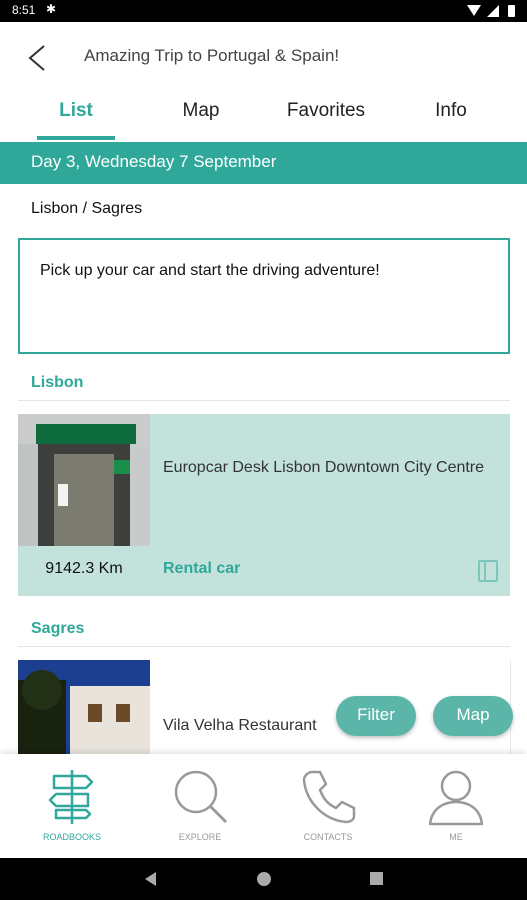 The image size is (527, 900). I want to click on back-arrow-icon, so click(36, 58).